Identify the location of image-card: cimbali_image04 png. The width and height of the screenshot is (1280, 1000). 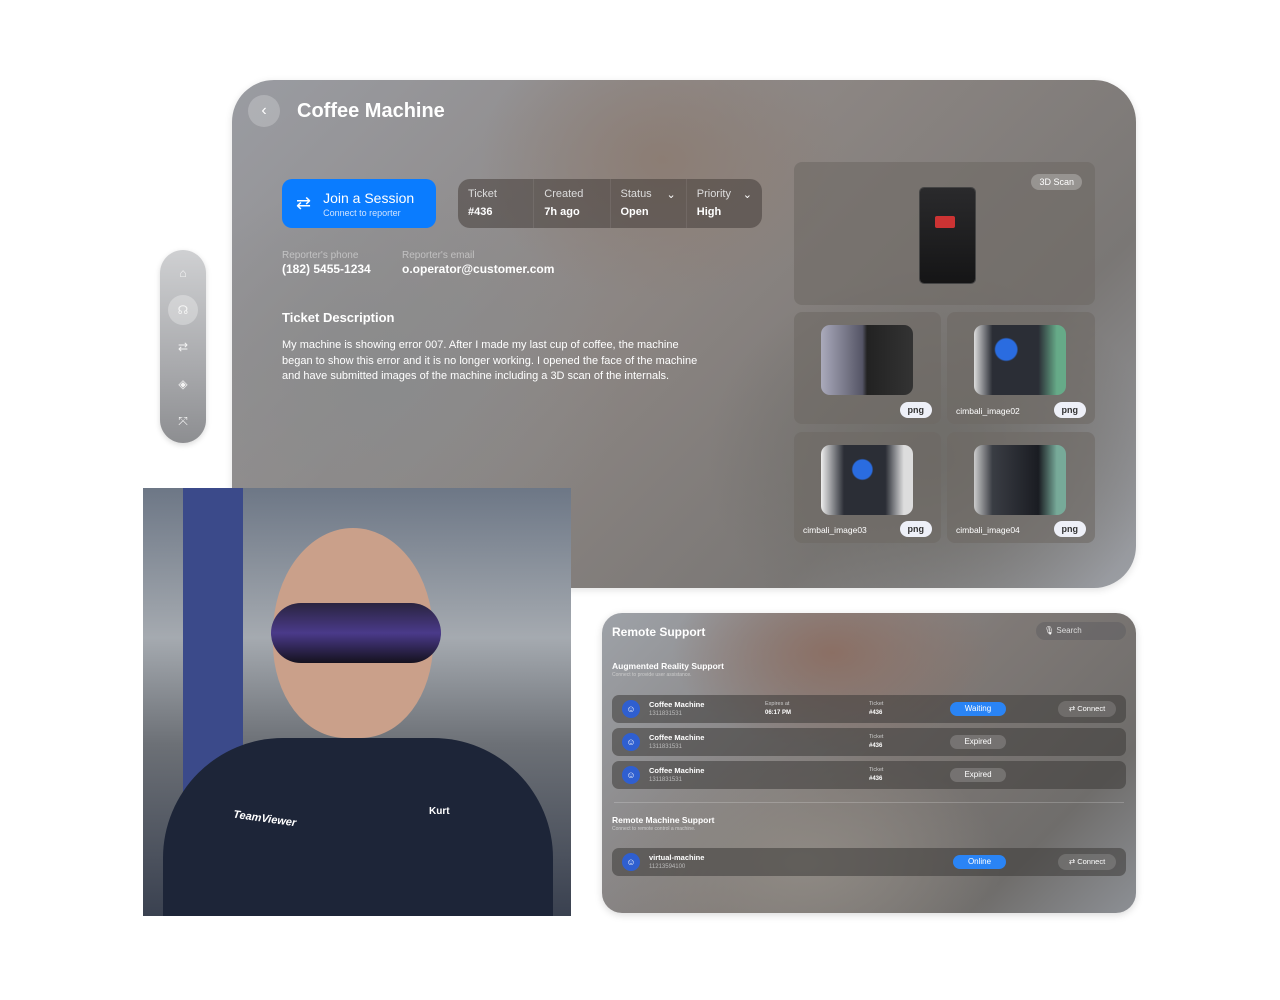
(1021, 487).